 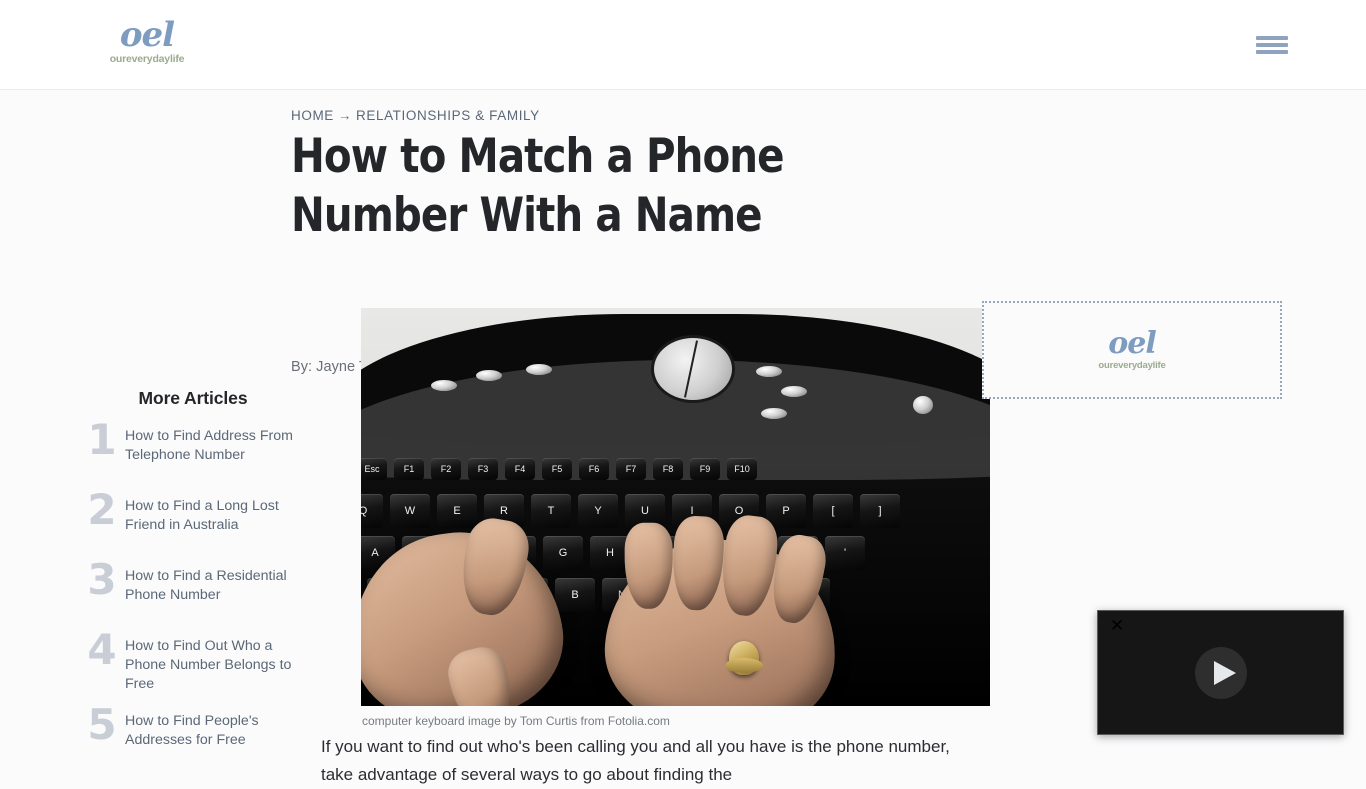 I want to click on breadcrumb: HOME → RELATIONSHIPS & FAMILY, so click(x=415, y=115).